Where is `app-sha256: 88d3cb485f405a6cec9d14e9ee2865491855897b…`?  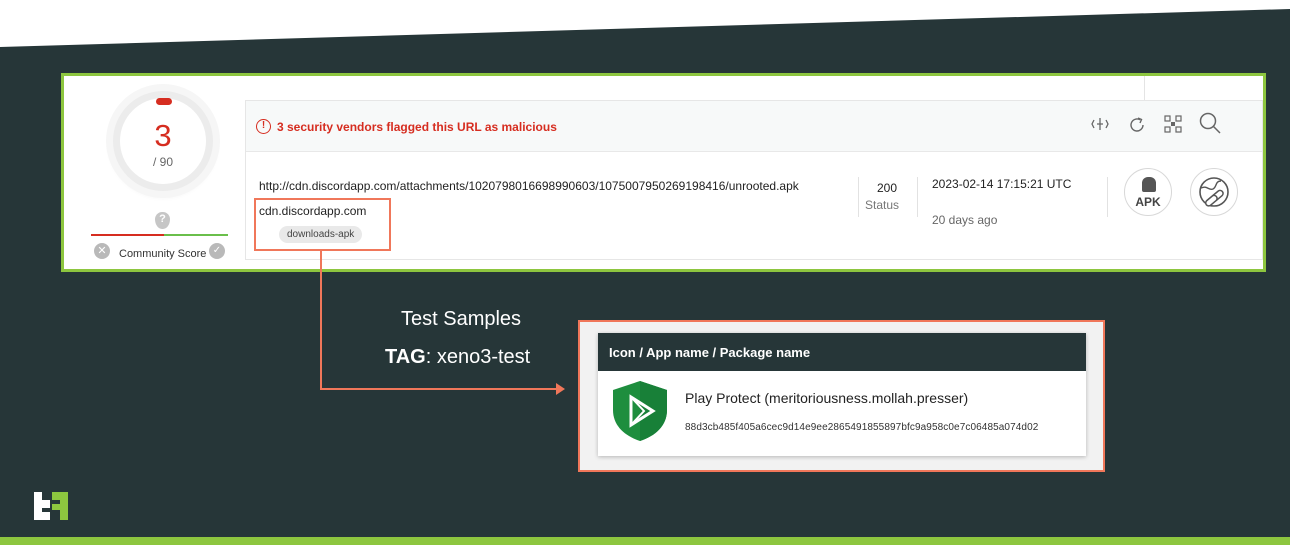 app-sha256: 88d3cb485f405a6cec9d14e9ee2865491855897b… is located at coordinates (861, 427).